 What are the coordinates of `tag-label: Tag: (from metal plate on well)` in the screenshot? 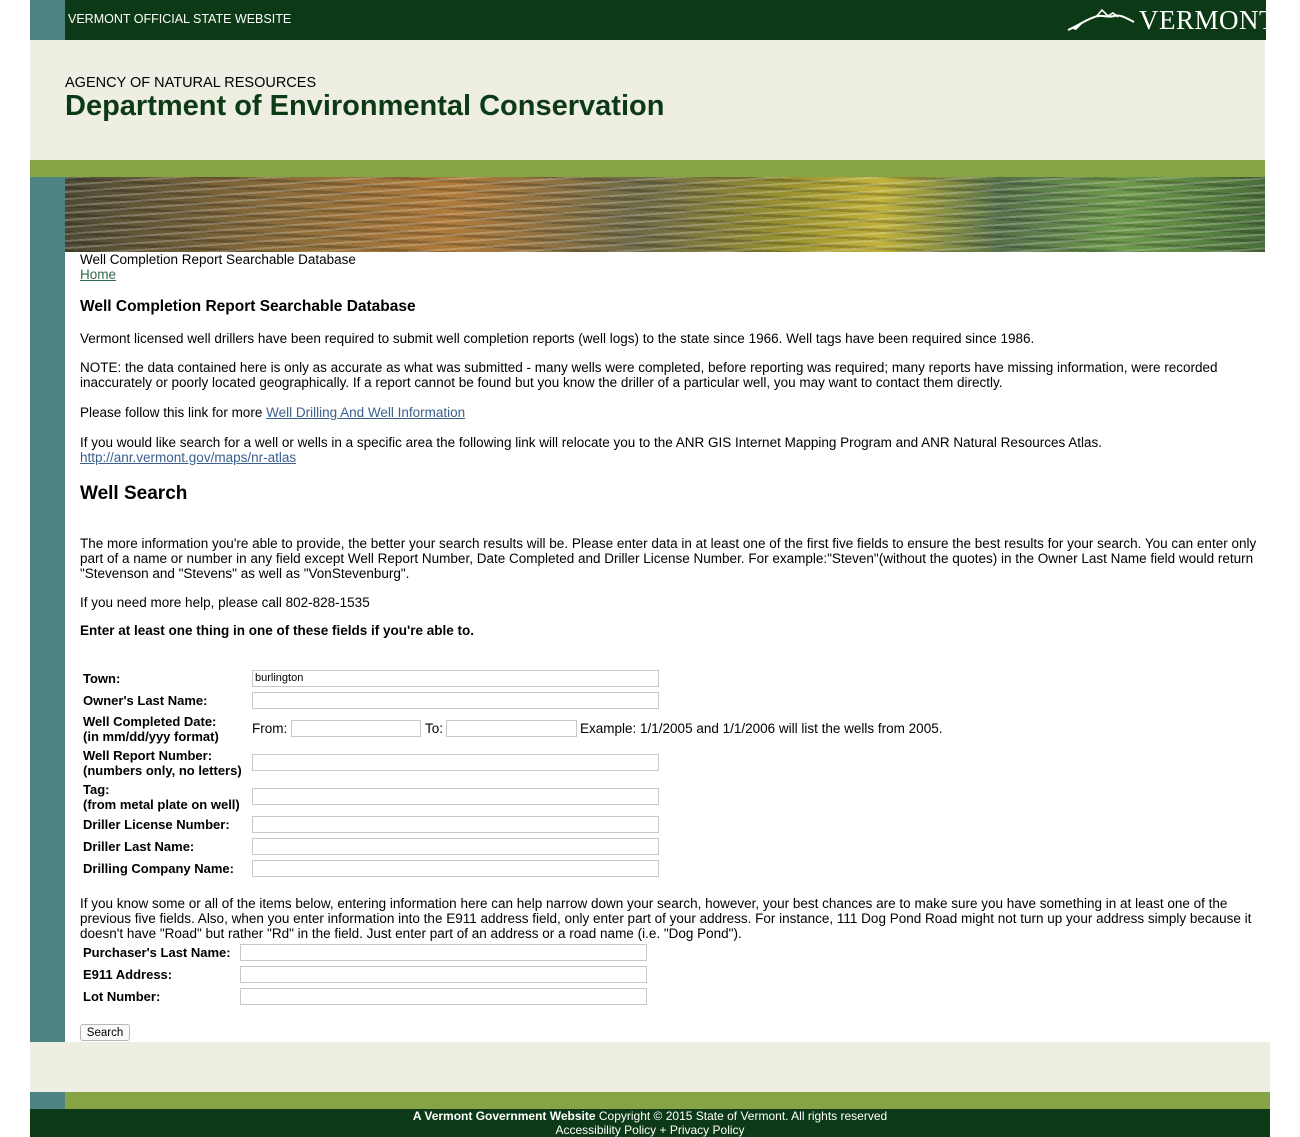 It's located at (161, 797).